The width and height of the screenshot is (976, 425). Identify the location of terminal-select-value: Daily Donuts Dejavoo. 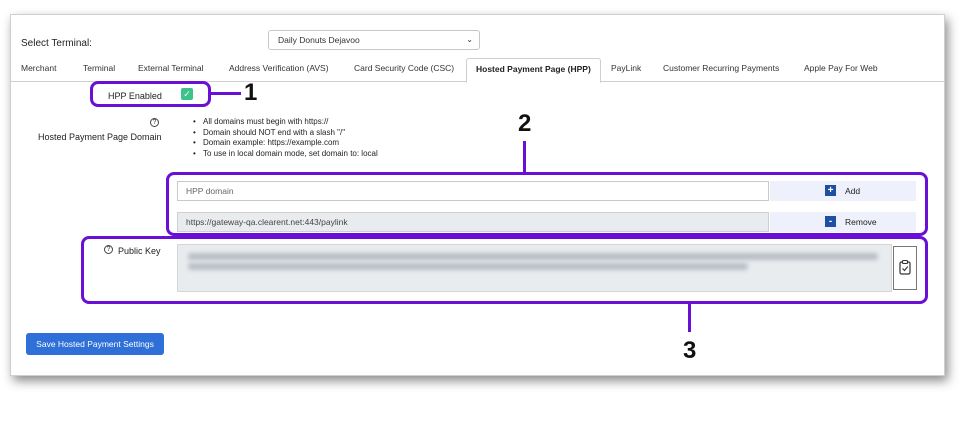
(319, 40).